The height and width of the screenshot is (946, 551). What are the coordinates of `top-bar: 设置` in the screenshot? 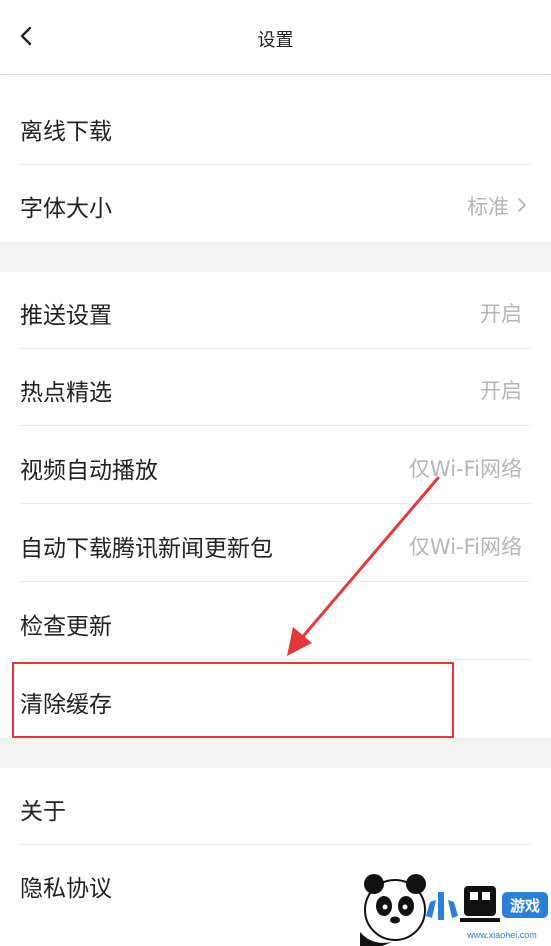 It's located at (275, 37).